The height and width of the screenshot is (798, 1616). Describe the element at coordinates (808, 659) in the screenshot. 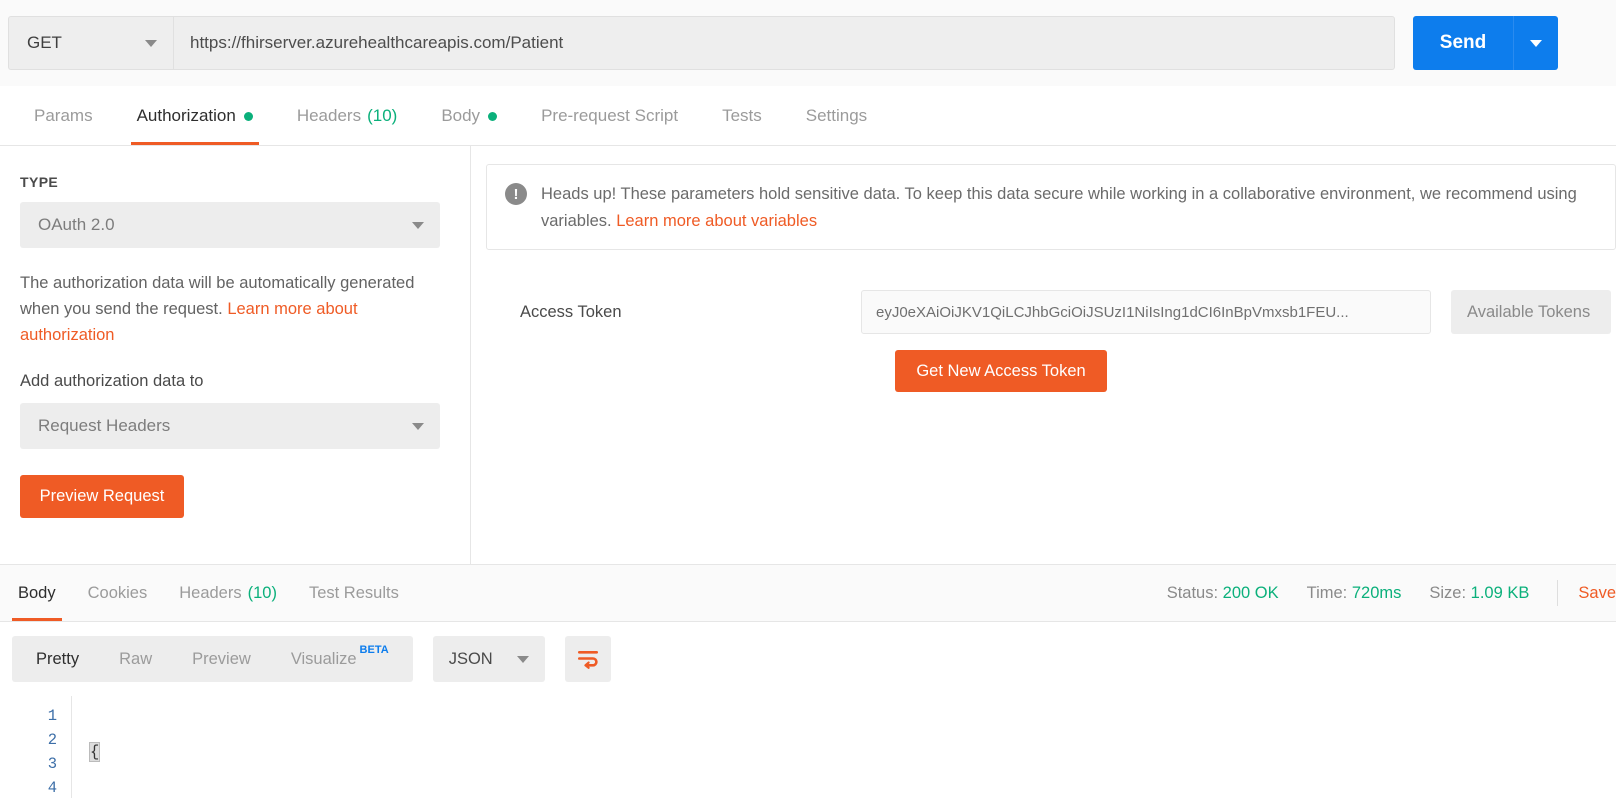

I see `response-viewer-toolbar: Pretty Raw Preview Visualize BETA JSON` at that location.